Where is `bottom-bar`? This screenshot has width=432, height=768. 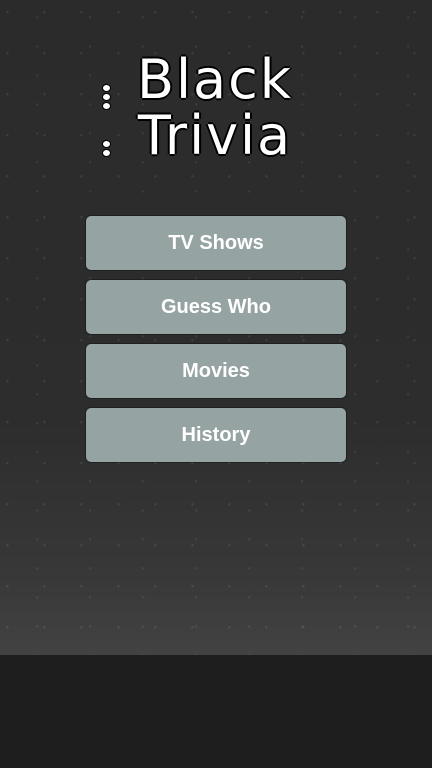 bottom-bar is located at coordinates (216, 711).